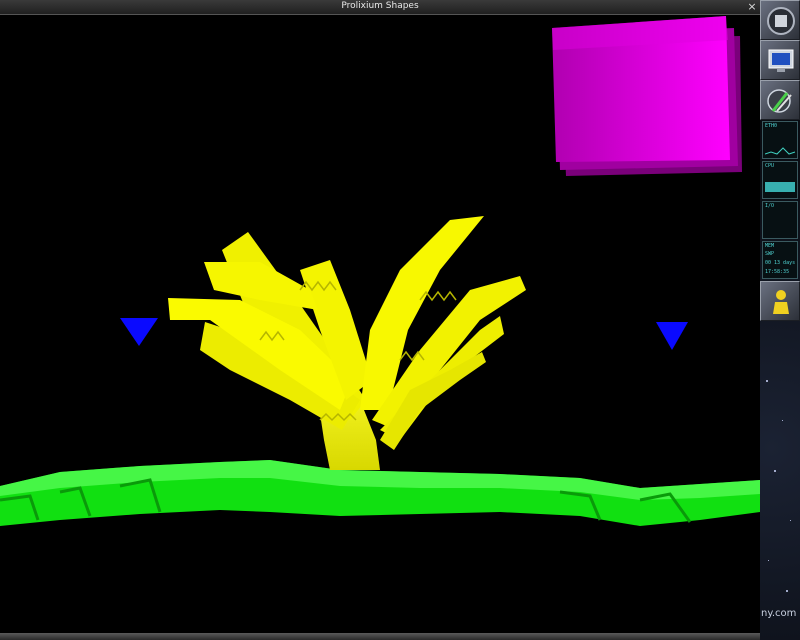  What do you see at coordinates (770, 166) in the screenshot?
I see `cpu-label: CPU` at bounding box center [770, 166].